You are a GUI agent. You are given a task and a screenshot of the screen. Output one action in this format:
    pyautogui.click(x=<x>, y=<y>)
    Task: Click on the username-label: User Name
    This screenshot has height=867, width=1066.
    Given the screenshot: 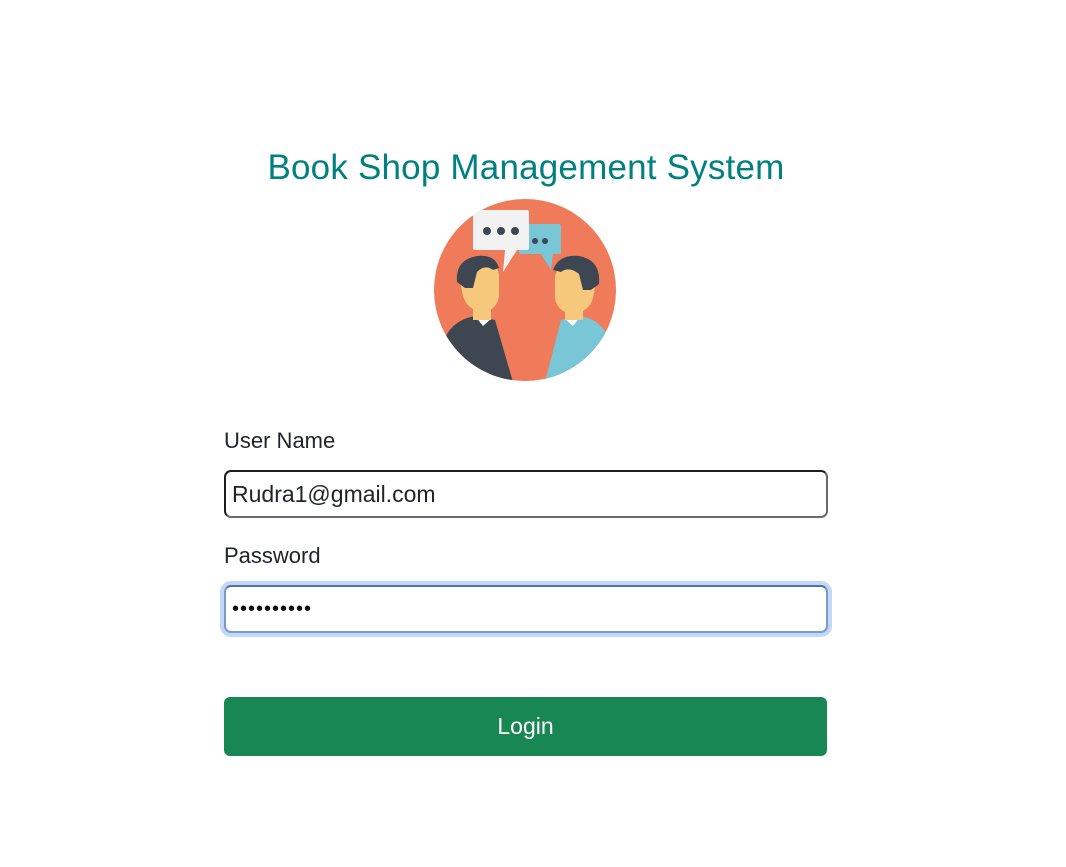 What is the action you would take?
    pyautogui.click(x=280, y=440)
    